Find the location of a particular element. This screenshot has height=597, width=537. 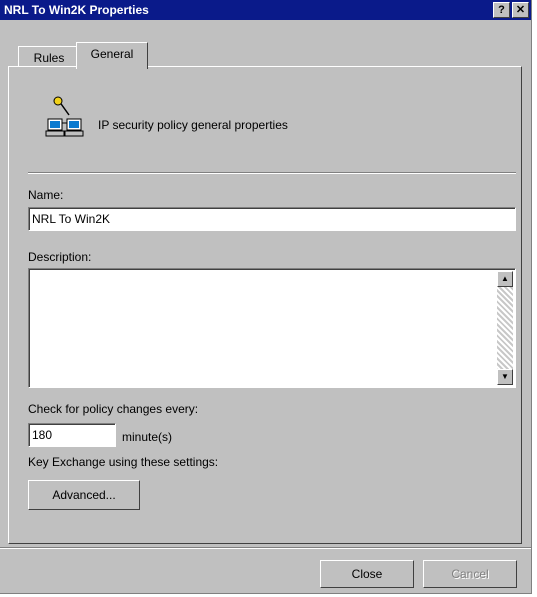

description-label: Description: is located at coordinates (60, 257).